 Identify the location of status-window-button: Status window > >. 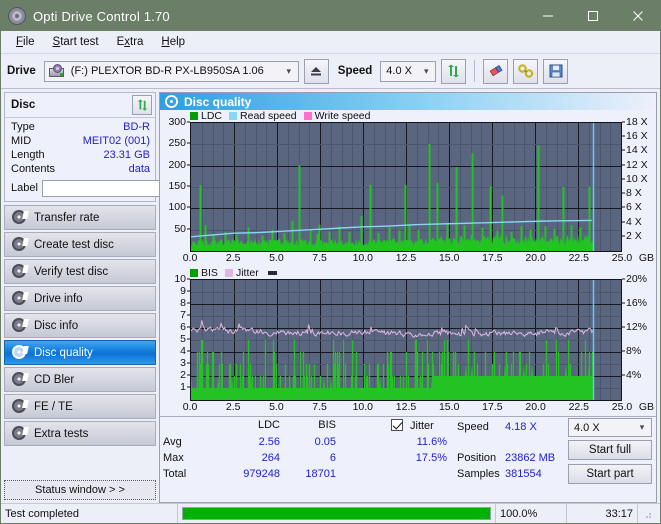
(80, 490).